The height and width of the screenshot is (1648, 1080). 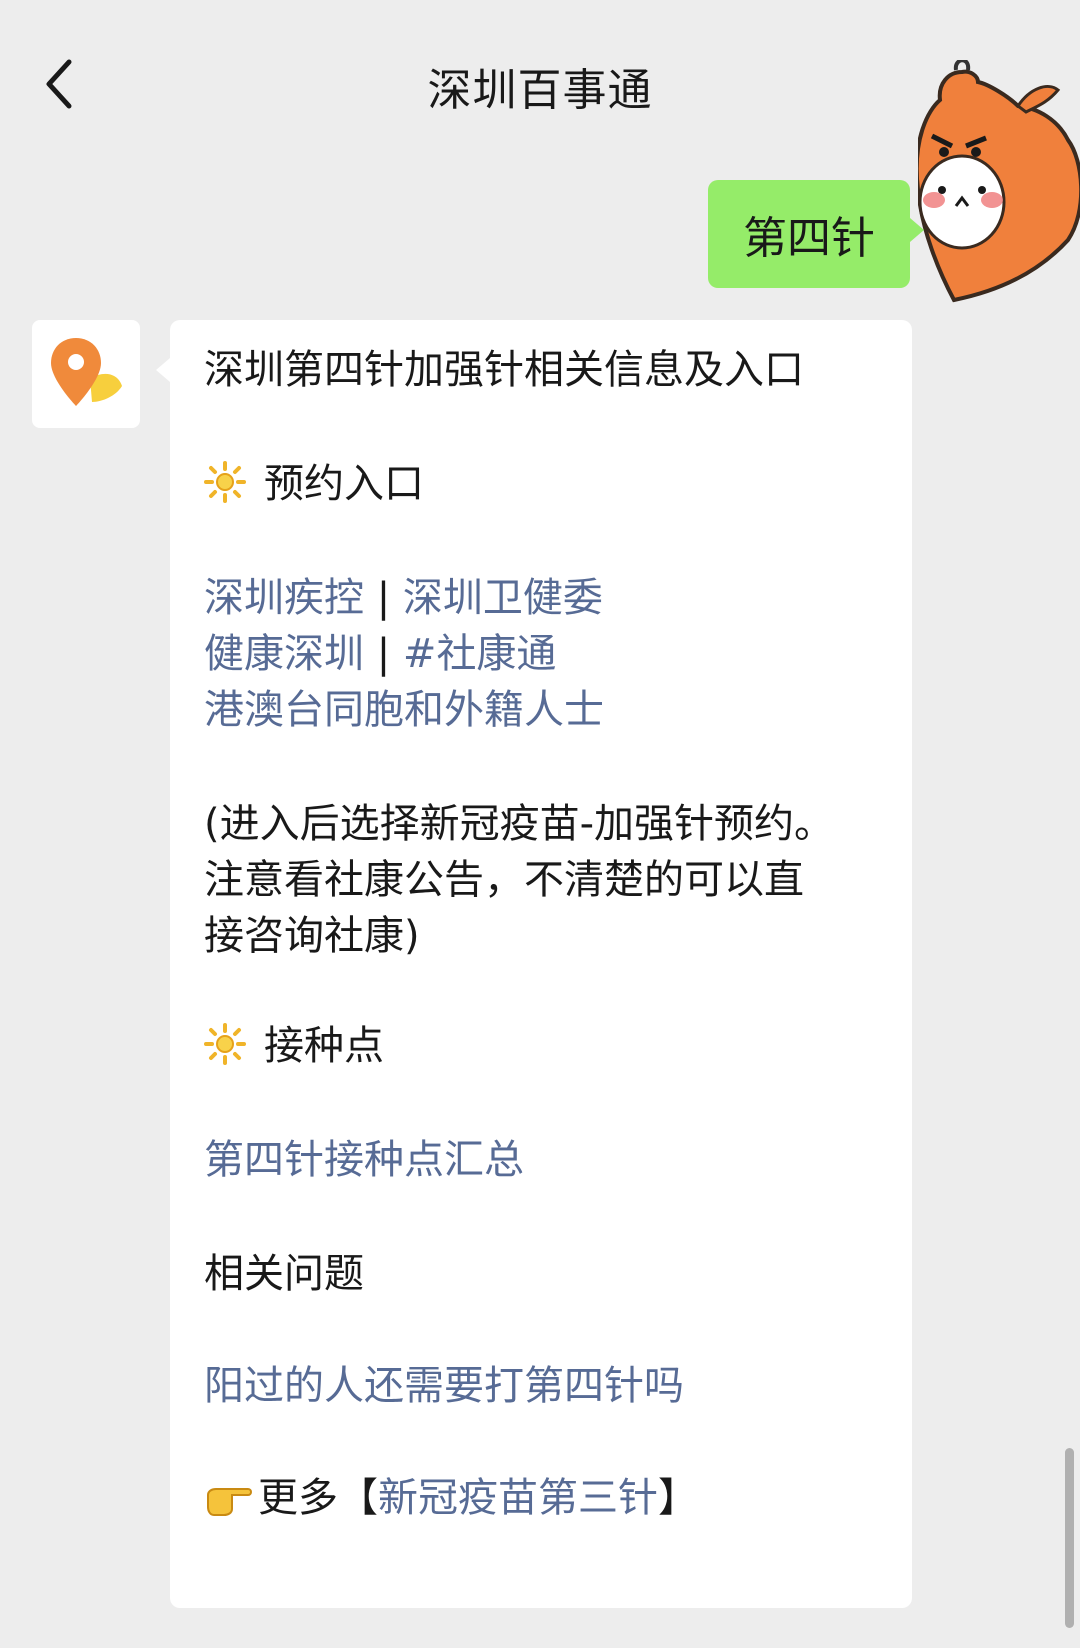 I want to click on more-prefix: 更多, so click(x=298, y=1498).